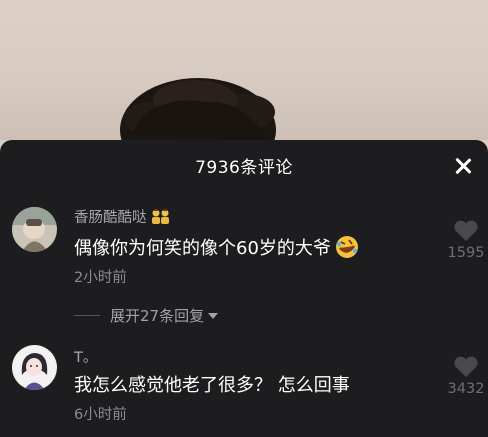  I want to click on comment-username: T。, so click(85, 356).